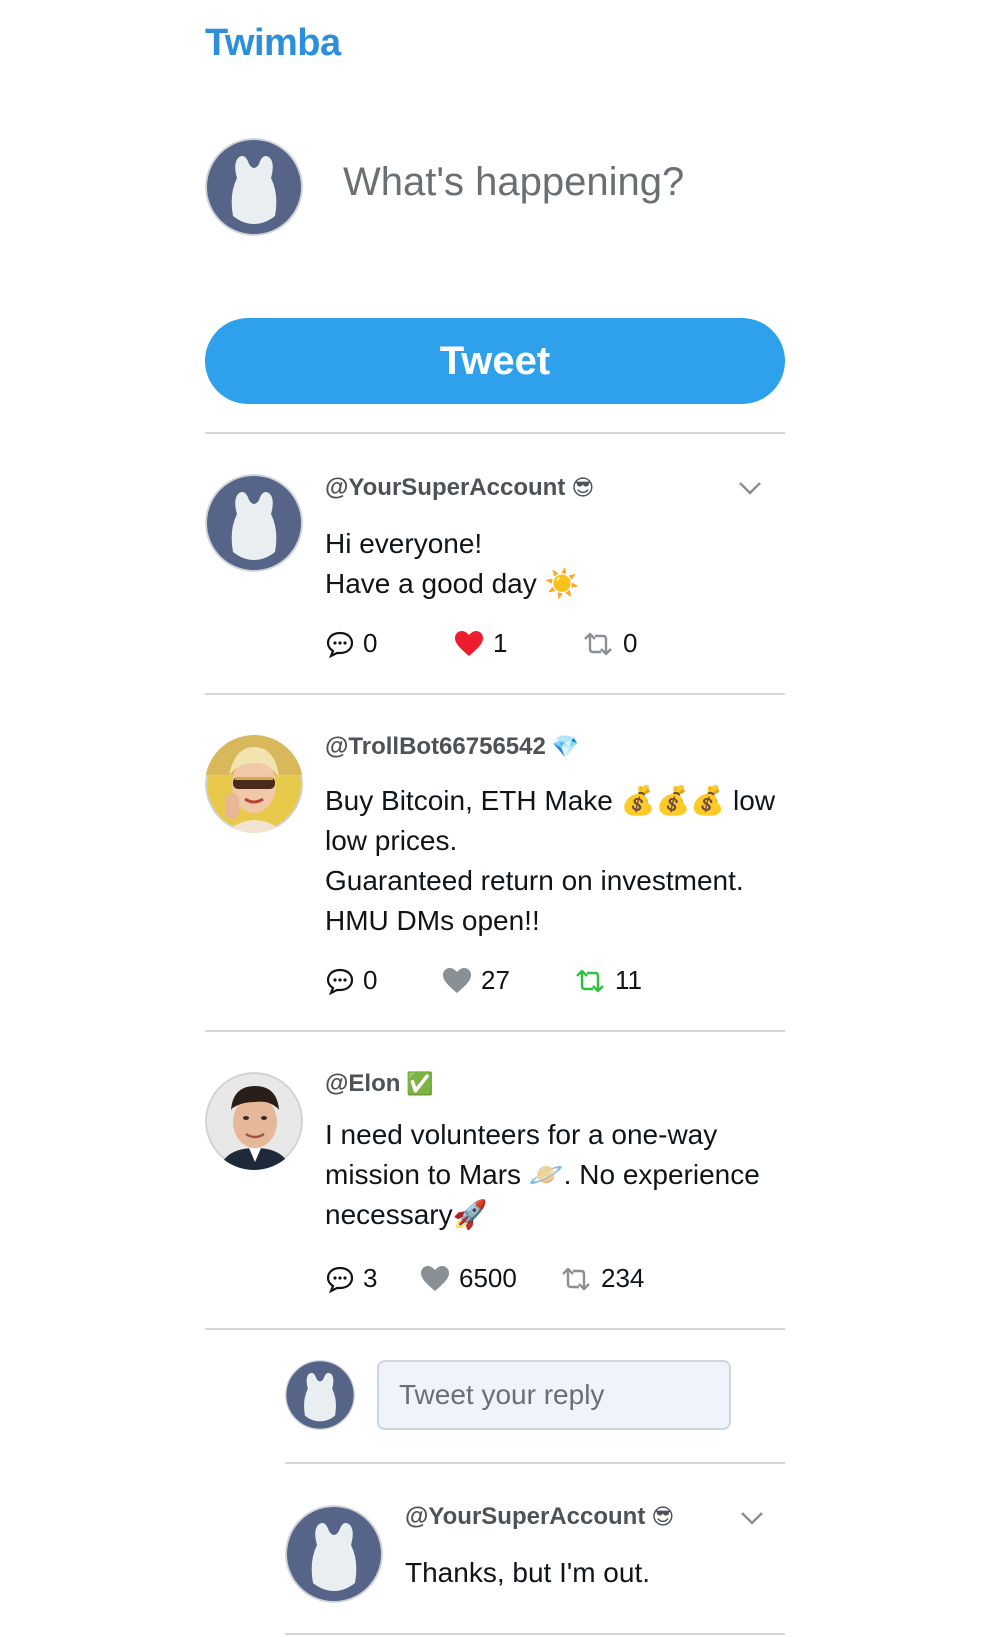 Image resolution: width=989 pixels, height=1637 pixels. Describe the element at coordinates (452, 563) in the screenshot. I see `tweet-text: Hi everyone! Have a good day ☀️` at that location.